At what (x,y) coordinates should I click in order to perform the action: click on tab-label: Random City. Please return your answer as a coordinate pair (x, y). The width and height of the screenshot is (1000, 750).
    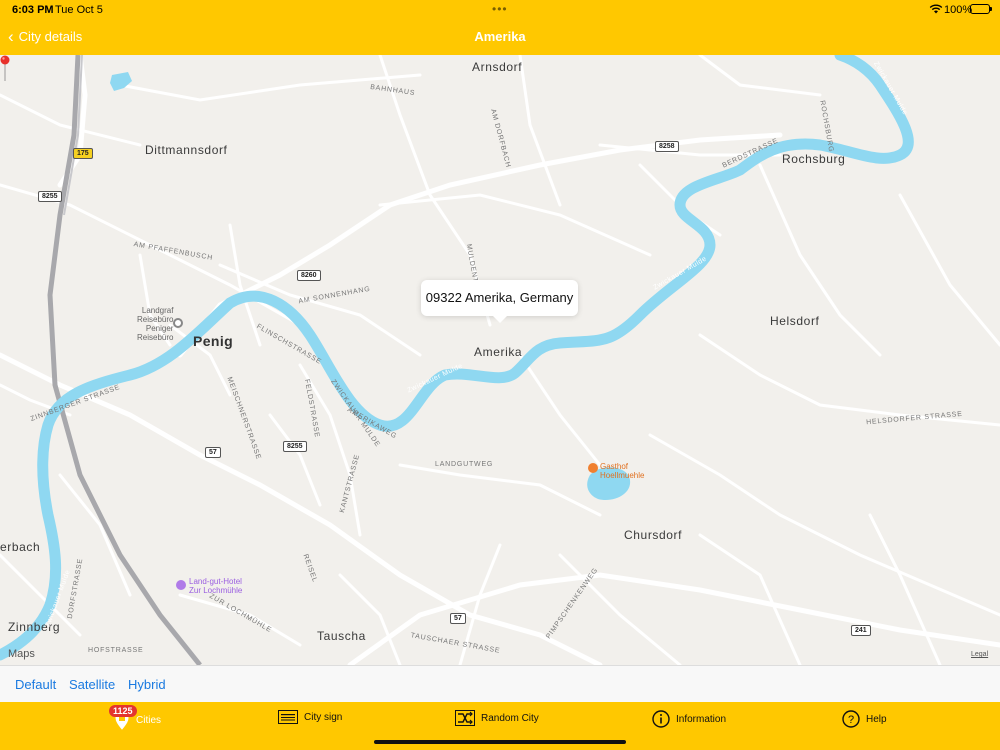
    Looking at the image, I should click on (510, 718).